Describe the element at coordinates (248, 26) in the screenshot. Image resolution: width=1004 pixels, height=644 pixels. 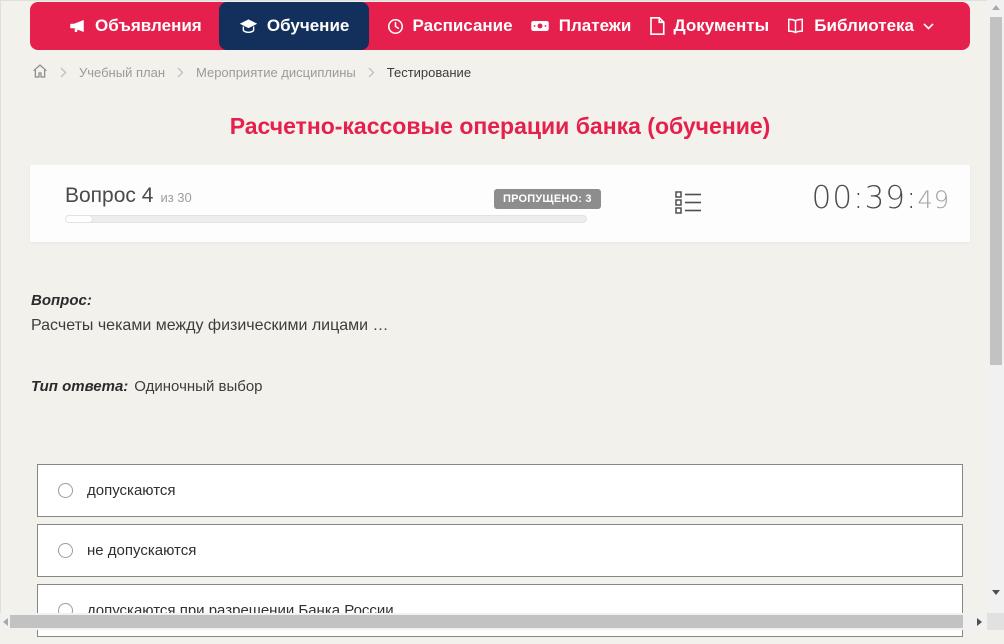
I see `graduation-cap-icon` at that location.